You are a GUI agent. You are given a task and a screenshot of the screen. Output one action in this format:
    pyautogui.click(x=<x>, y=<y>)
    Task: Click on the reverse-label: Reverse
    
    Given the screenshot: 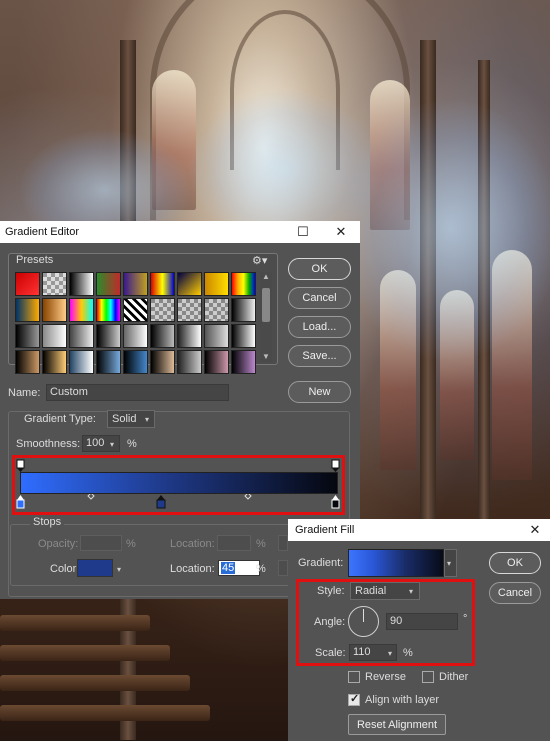 What is the action you would take?
    pyautogui.click(x=385, y=677)
    